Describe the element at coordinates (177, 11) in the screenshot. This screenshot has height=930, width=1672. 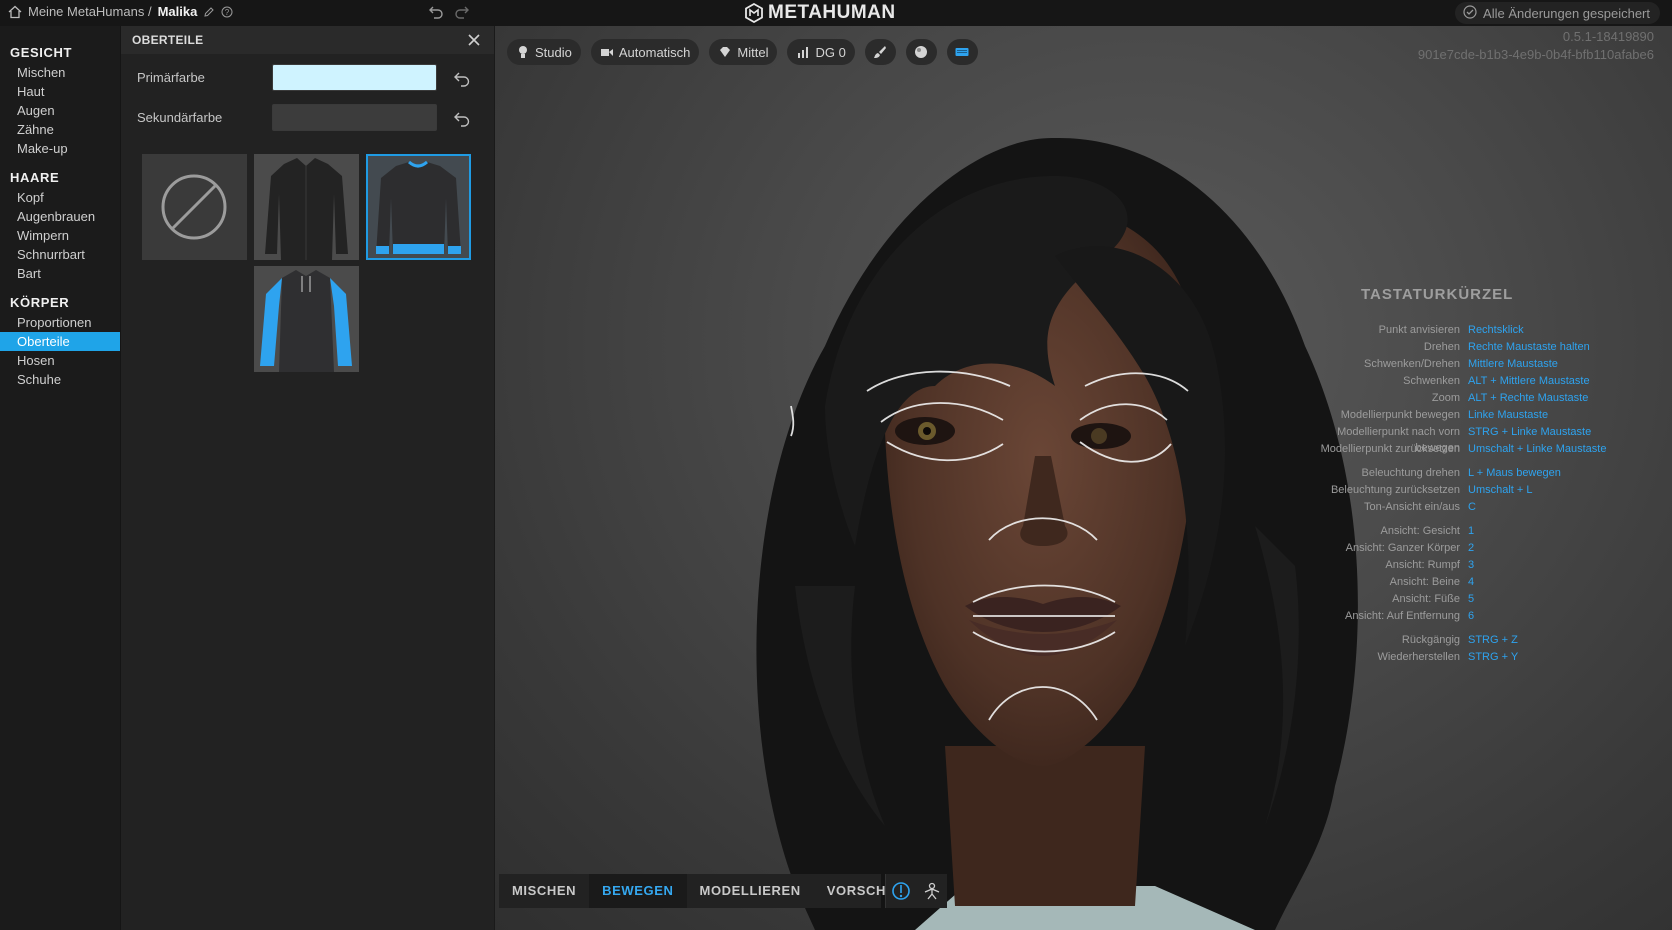
I see `character-name: Malika` at that location.